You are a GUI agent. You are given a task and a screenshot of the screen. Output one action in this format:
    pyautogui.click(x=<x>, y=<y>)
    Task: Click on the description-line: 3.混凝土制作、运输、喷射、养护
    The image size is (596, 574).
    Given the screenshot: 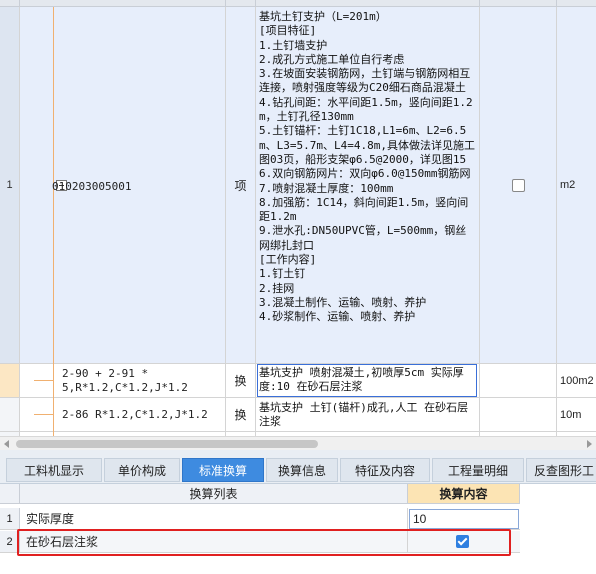 What is the action you would take?
    pyautogui.click(x=343, y=302)
    